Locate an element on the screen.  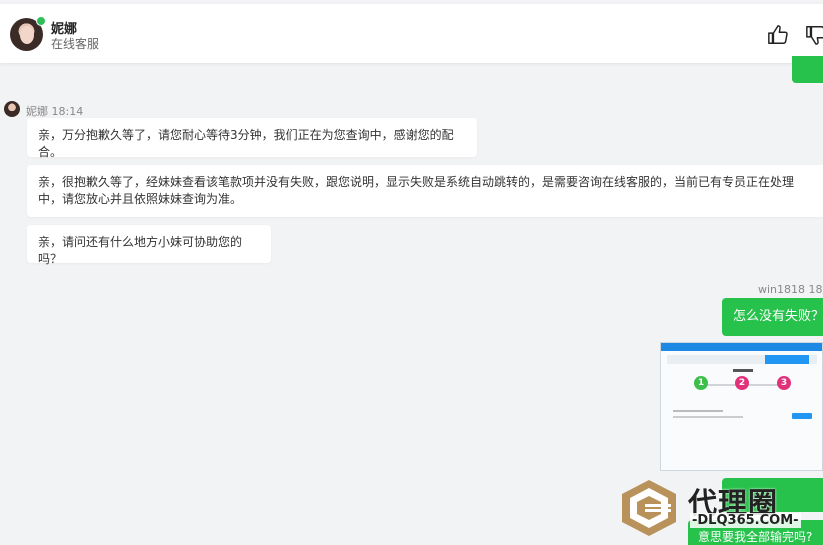
thumbs-up-icon is located at coordinates (778, 35).